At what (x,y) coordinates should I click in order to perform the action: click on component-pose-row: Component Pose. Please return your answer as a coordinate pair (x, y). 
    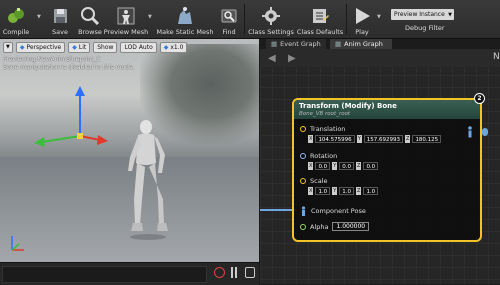
    Looking at the image, I should click on (333, 211).